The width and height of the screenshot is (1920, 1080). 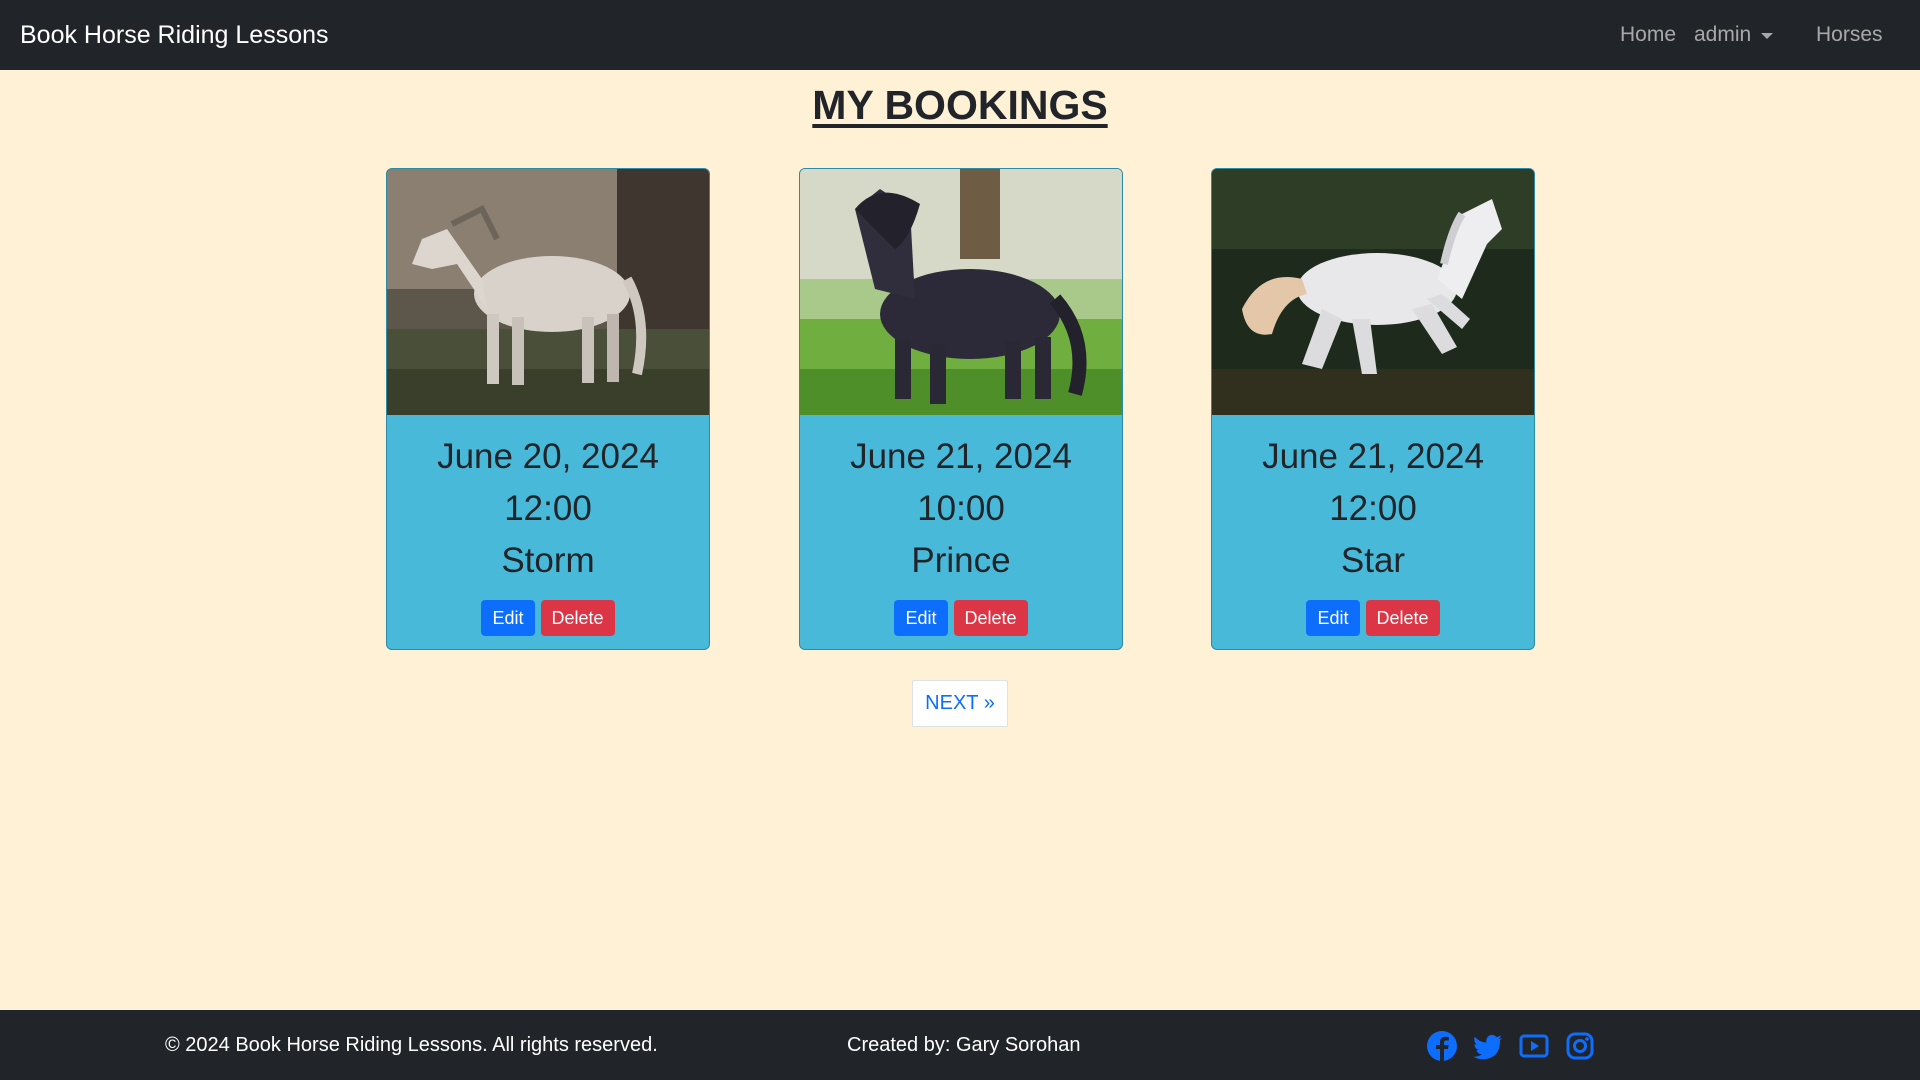 What do you see at coordinates (964, 1045) in the screenshot?
I see `credit-text: Created by: Gary Sorohan` at bounding box center [964, 1045].